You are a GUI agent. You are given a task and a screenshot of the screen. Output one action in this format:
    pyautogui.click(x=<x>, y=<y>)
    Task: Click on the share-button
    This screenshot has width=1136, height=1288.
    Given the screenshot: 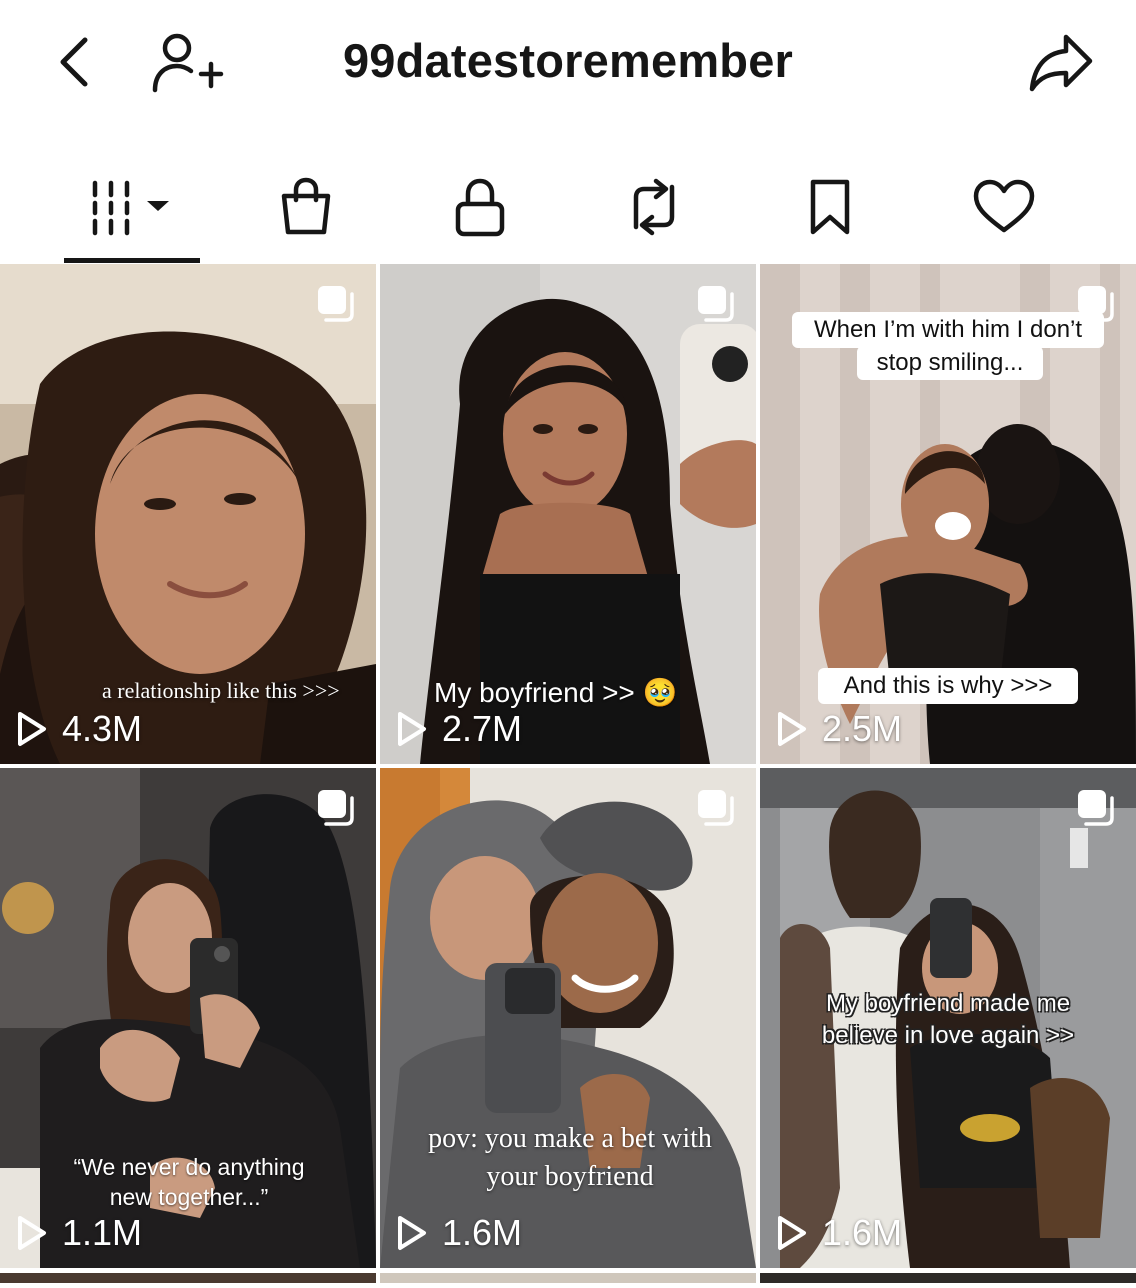 What is the action you would take?
    pyautogui.click(x=1061, y=62)
    